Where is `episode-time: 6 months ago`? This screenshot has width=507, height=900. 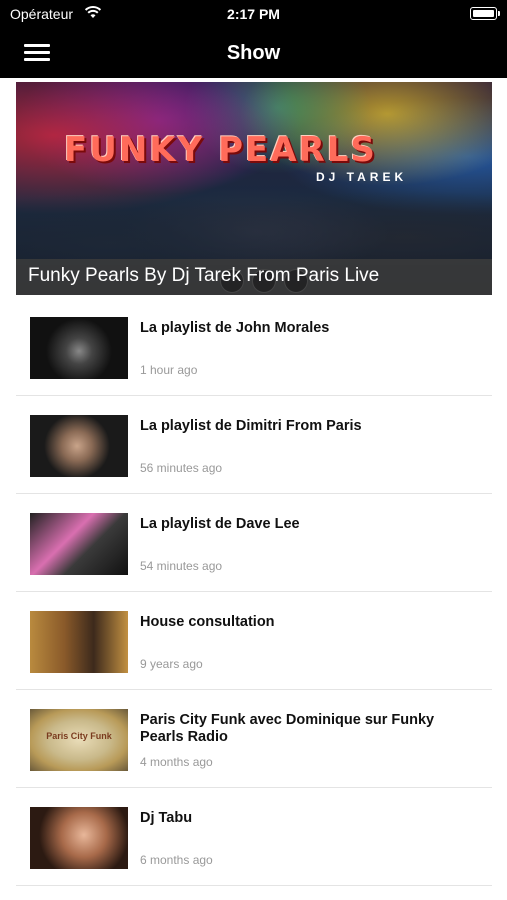 episode-time: 6 months ago is located at coordinates (176, 860).